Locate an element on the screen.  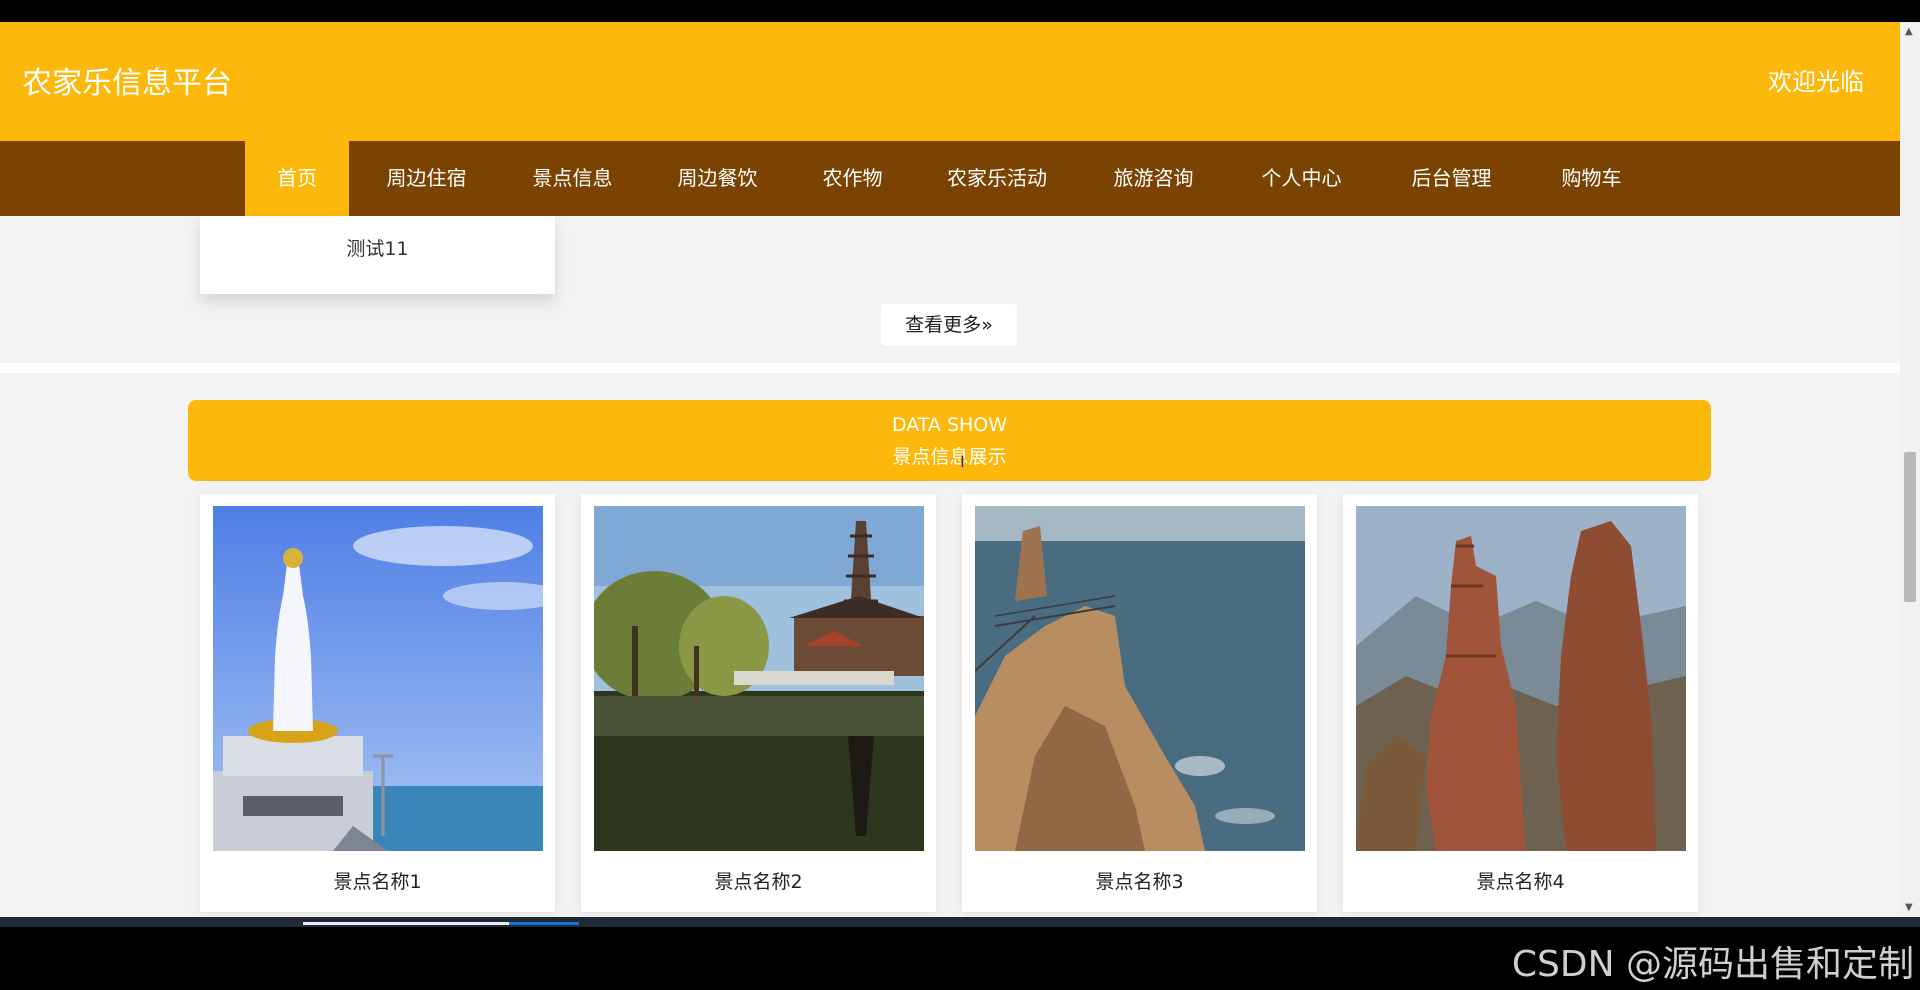
nav-item-consult: 旅游咨询 is located at coordinates (1153, 178).